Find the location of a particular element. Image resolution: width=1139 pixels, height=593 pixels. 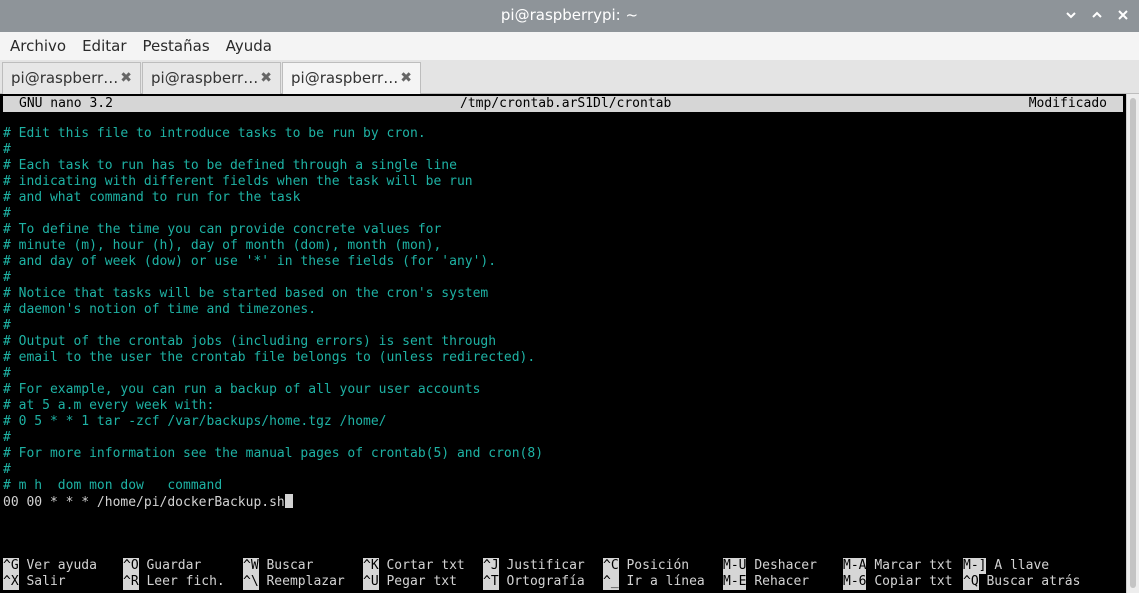

shortcut-item: ^T Ortografía is located at coordinates (534, 582).